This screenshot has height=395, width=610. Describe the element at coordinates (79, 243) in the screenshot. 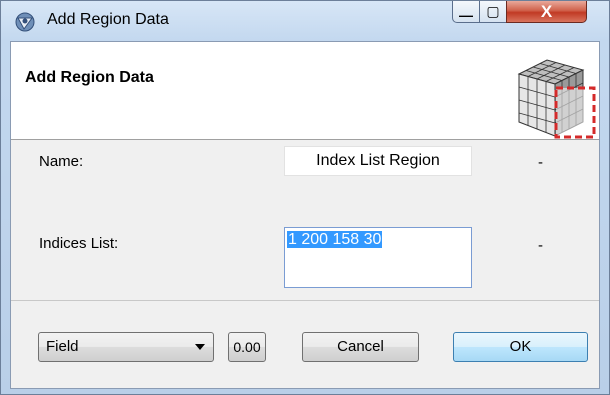

I see `indices-label: Indices List:` at that location.